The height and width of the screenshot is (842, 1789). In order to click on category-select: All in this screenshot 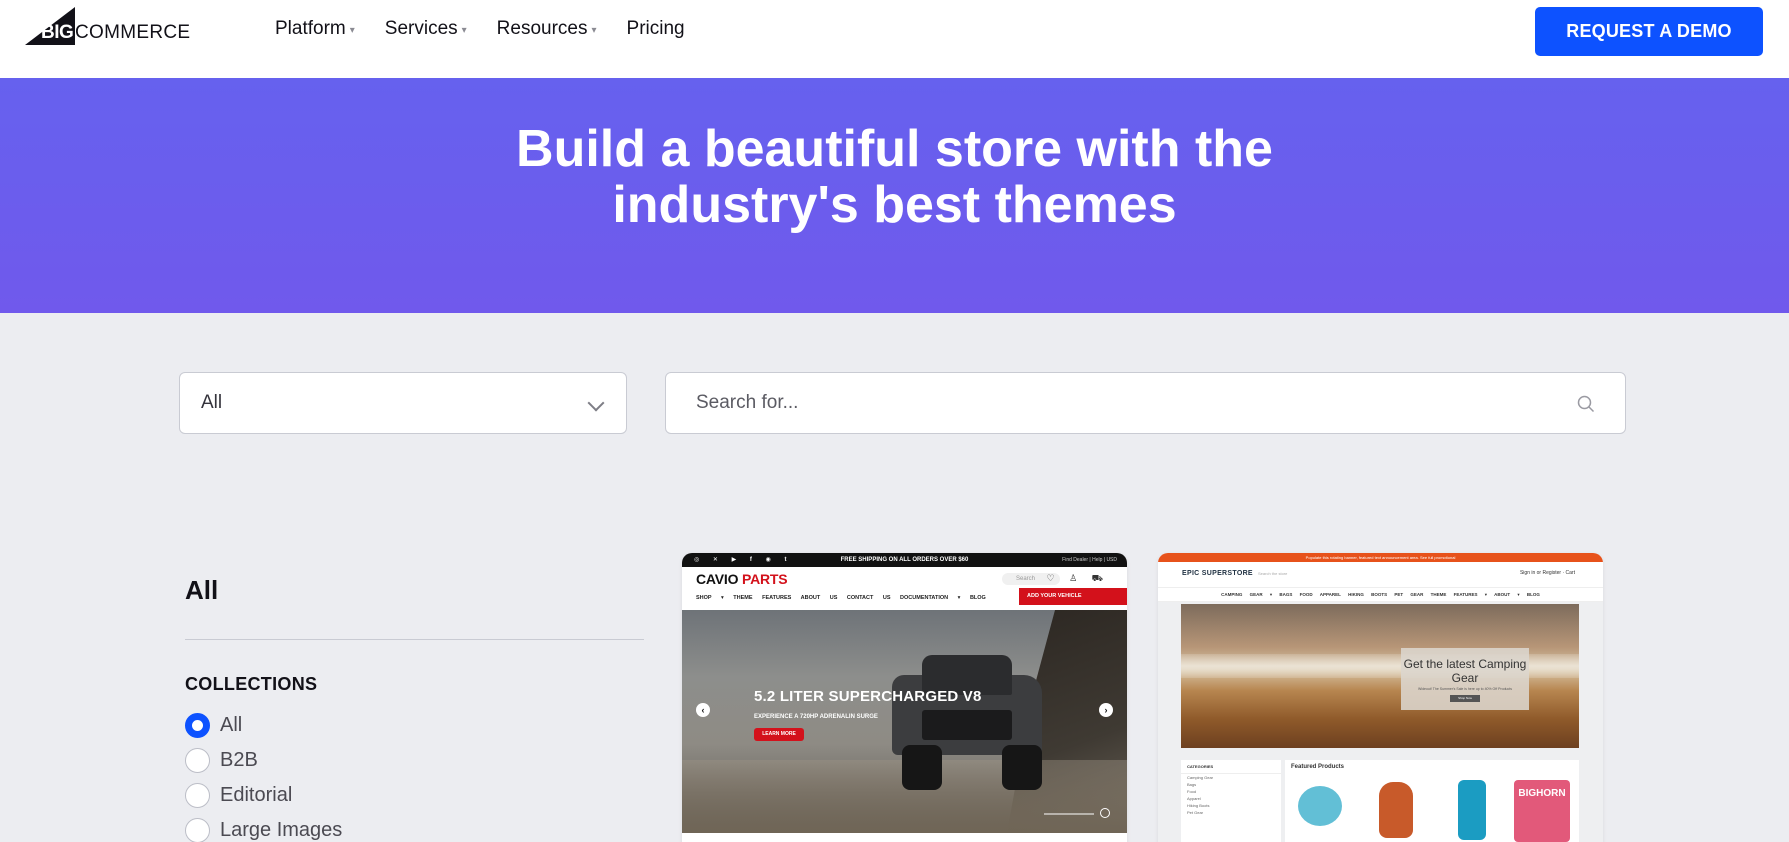, I will do `click(403, 403)`.